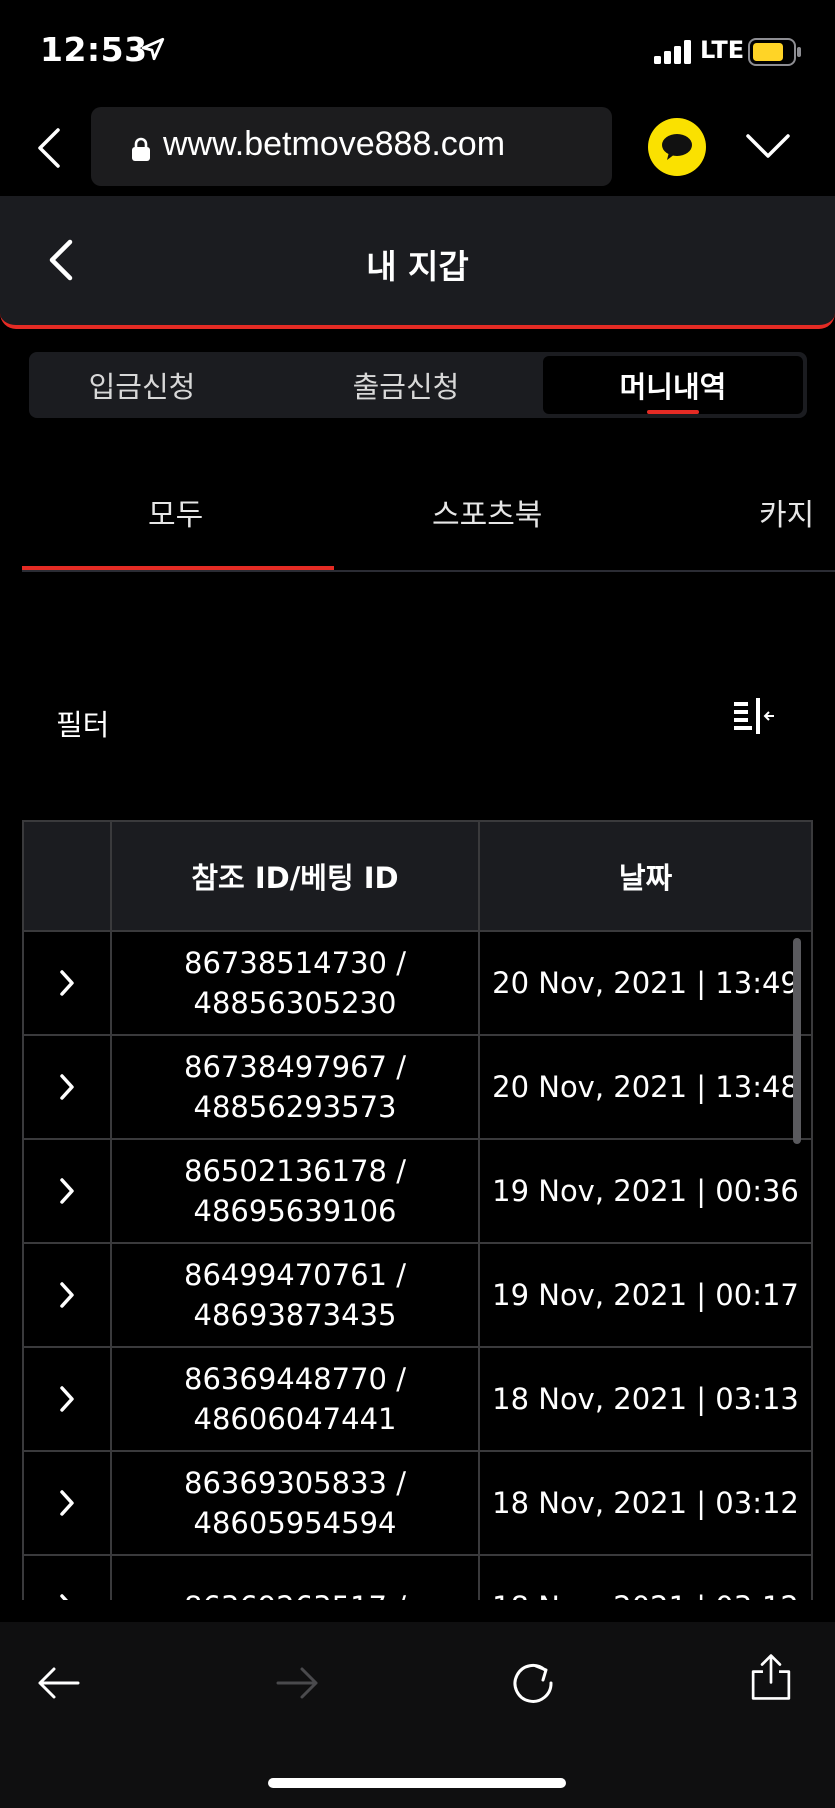 The height and width of the screenshot is (1808, 835). Describe the element at coordinates (295, 1275) in the screenshot. I see `ref-id: 86499470761 /` at that location.